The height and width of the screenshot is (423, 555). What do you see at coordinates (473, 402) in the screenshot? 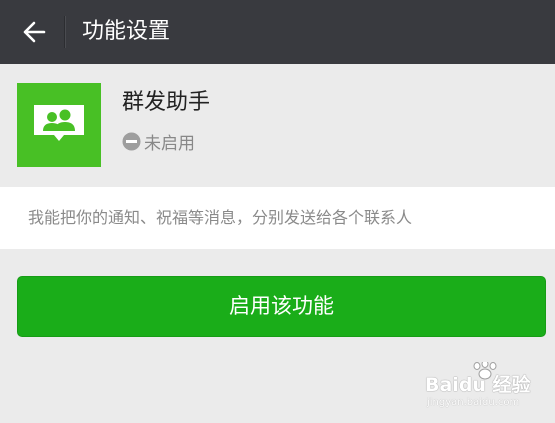
I see `watermark-url: jingyan.baidu.com` at bounding box center [473, 402].